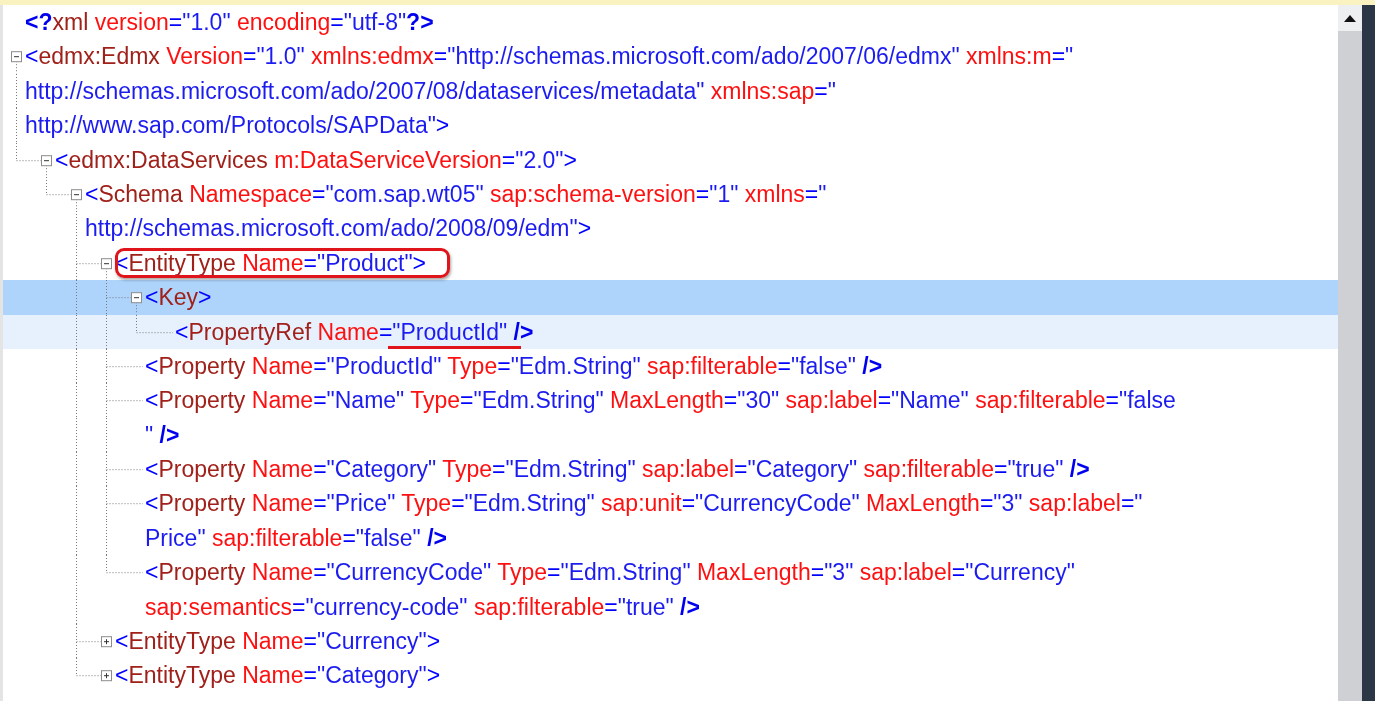 The height and width of the screenshot is (701, 1375). What do you see at coordinates (178, 298) in the screenshot?
I see `xml-line: <Key>` at bounding box center [178, 298].